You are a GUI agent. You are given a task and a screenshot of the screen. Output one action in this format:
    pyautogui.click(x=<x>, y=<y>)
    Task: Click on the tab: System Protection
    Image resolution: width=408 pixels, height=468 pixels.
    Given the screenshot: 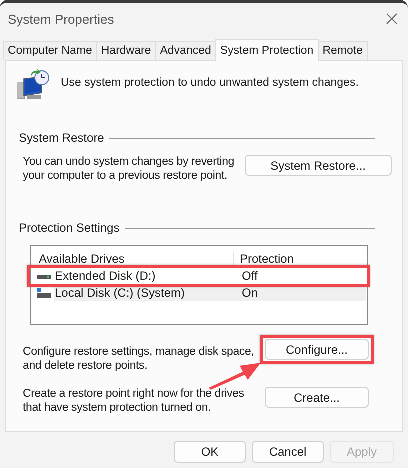 What is the action you would take?
    pyautogui.click(x=267, y=50)
    